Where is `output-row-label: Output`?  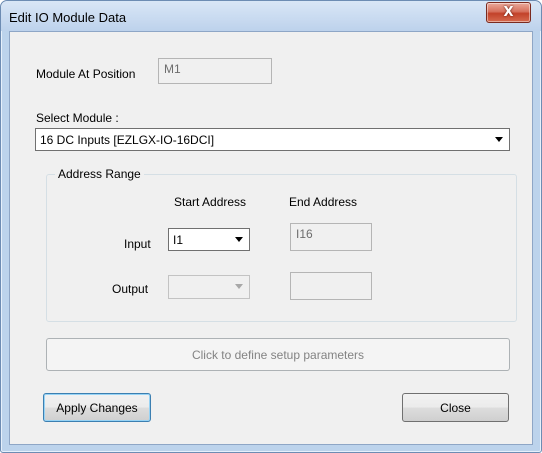 output-row-label: Output is located at coordinates (130, 289).